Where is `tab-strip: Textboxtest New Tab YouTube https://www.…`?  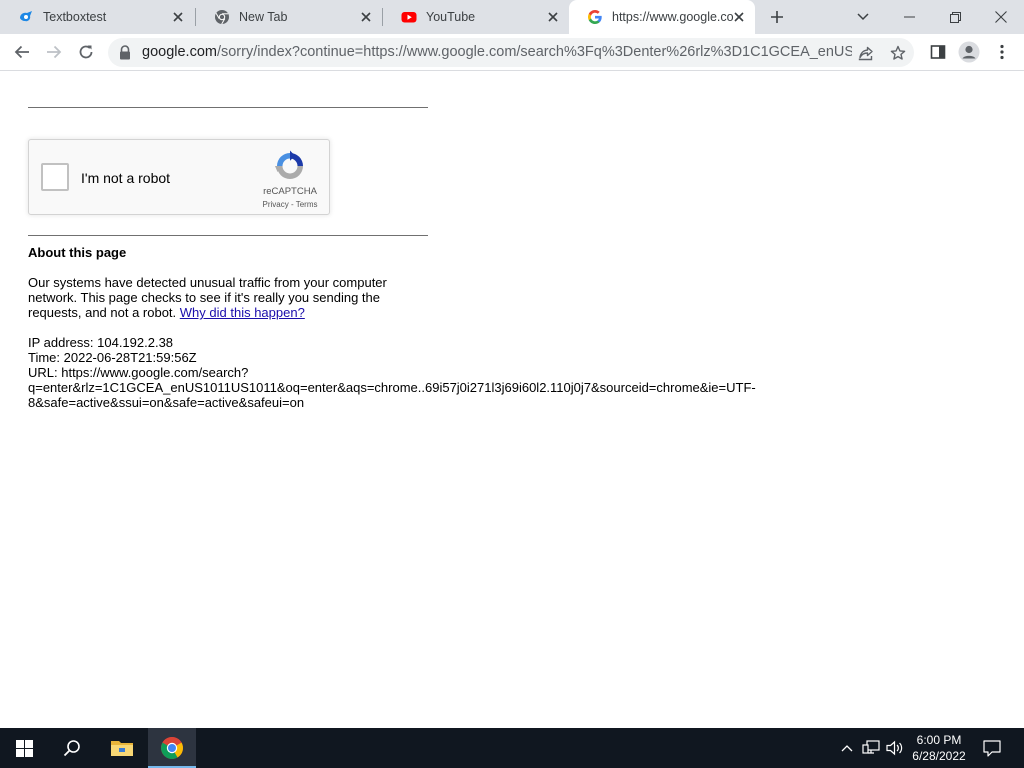
tab-strip: Textboxtest New Tab YouTube https://www.… is located at coordinates (512, 17).